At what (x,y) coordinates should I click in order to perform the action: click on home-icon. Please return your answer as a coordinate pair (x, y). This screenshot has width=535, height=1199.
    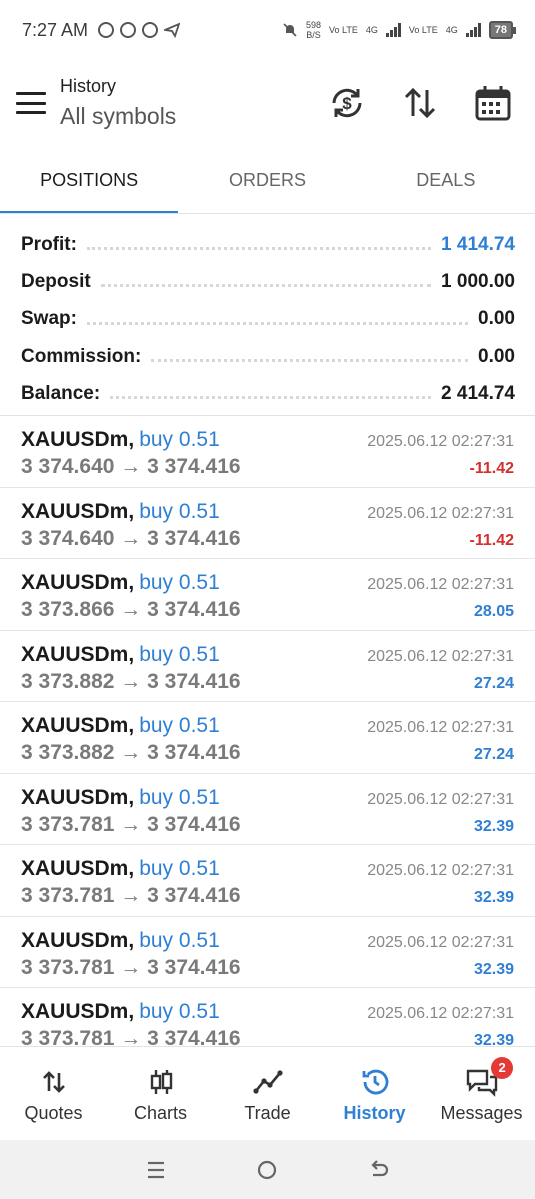
    Looking at the image, I should click on (267, 1170).